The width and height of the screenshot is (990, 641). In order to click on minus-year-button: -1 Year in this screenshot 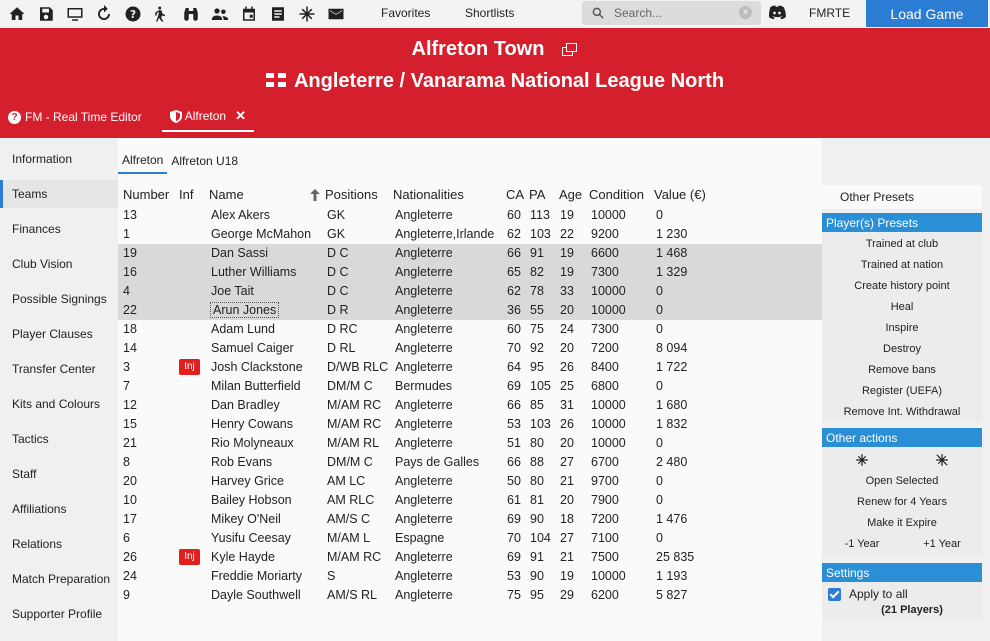, I will do `click(862, 543)`.